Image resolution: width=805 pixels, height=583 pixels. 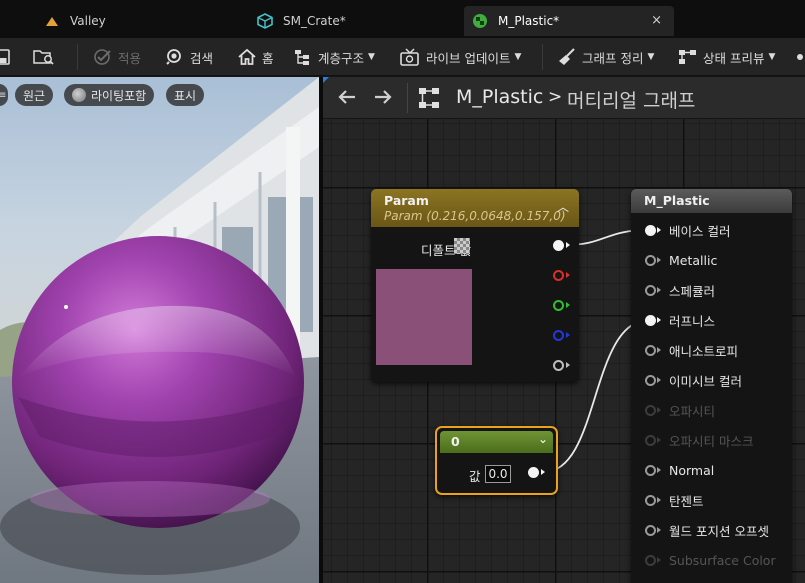 What do you see at coordinates (314, 21) in the screenshot?
I see `tab-label: SM_Crate*` at bounding box center [314, 21].